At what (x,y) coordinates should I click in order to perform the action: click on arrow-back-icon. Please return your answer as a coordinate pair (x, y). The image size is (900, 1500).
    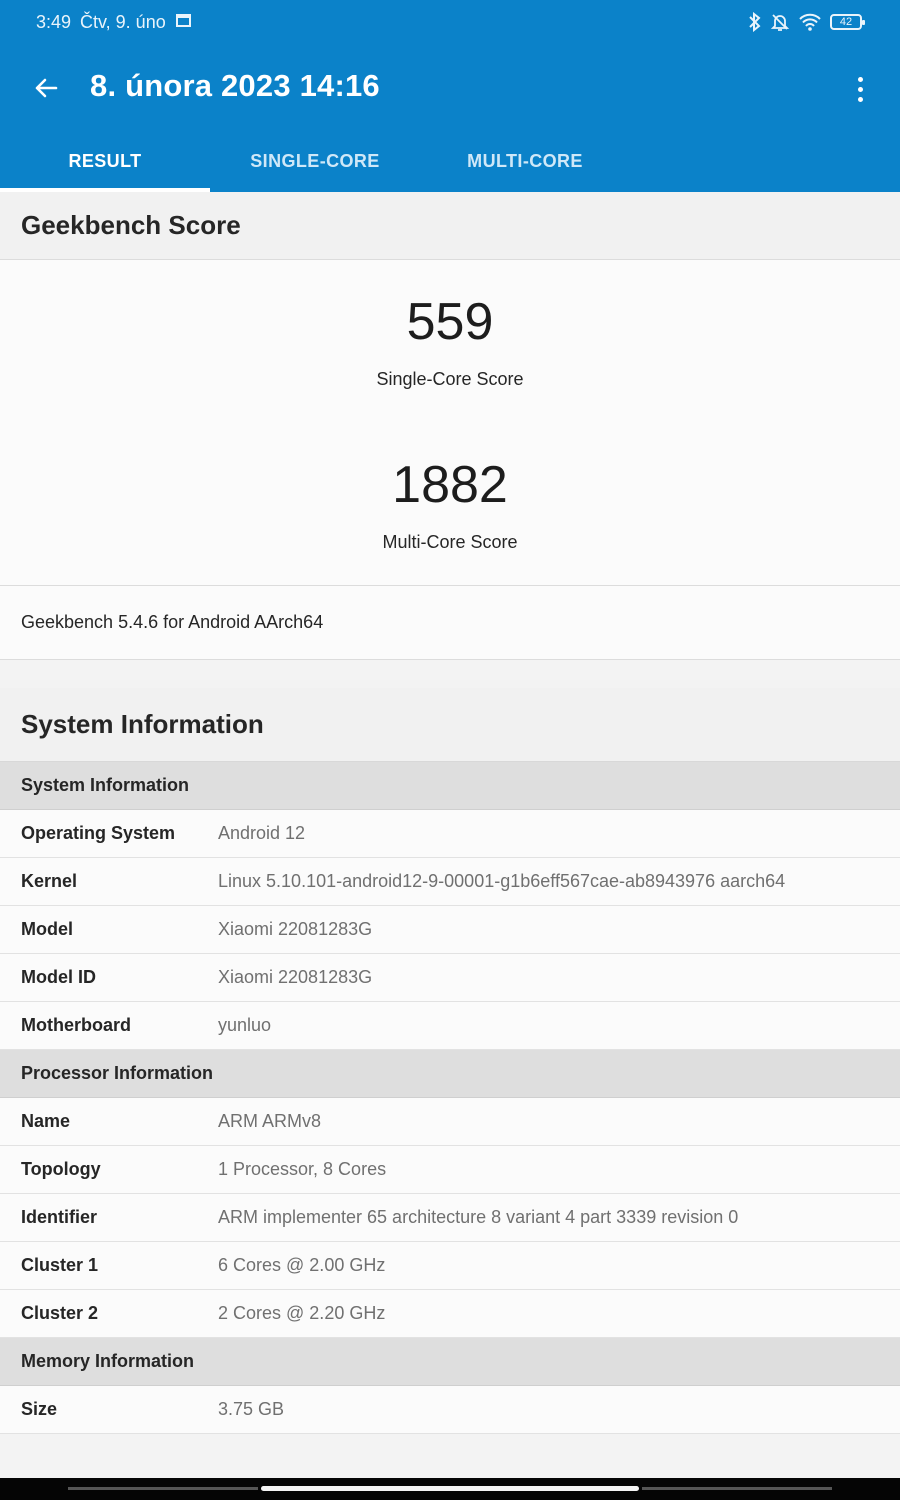
    Looking at the image, I should click on (46, 88).